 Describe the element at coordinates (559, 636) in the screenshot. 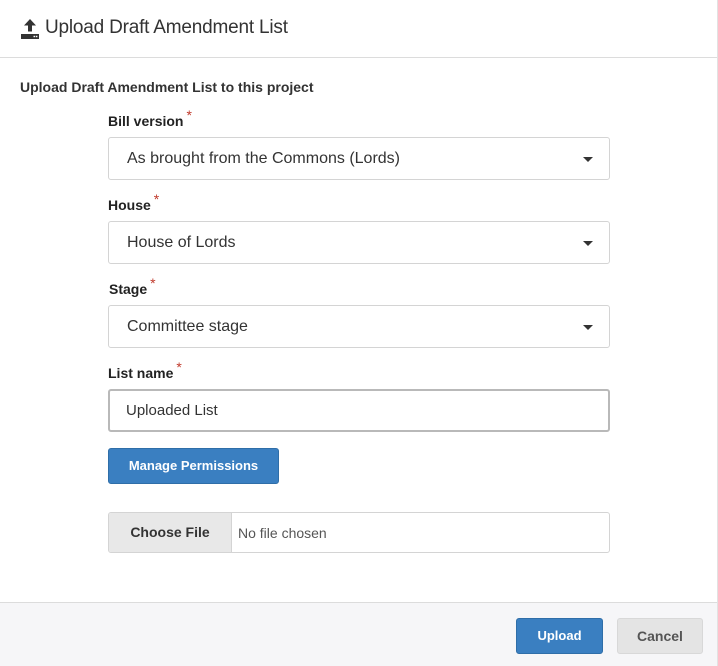

I see `upload-button: Upload` at that location.